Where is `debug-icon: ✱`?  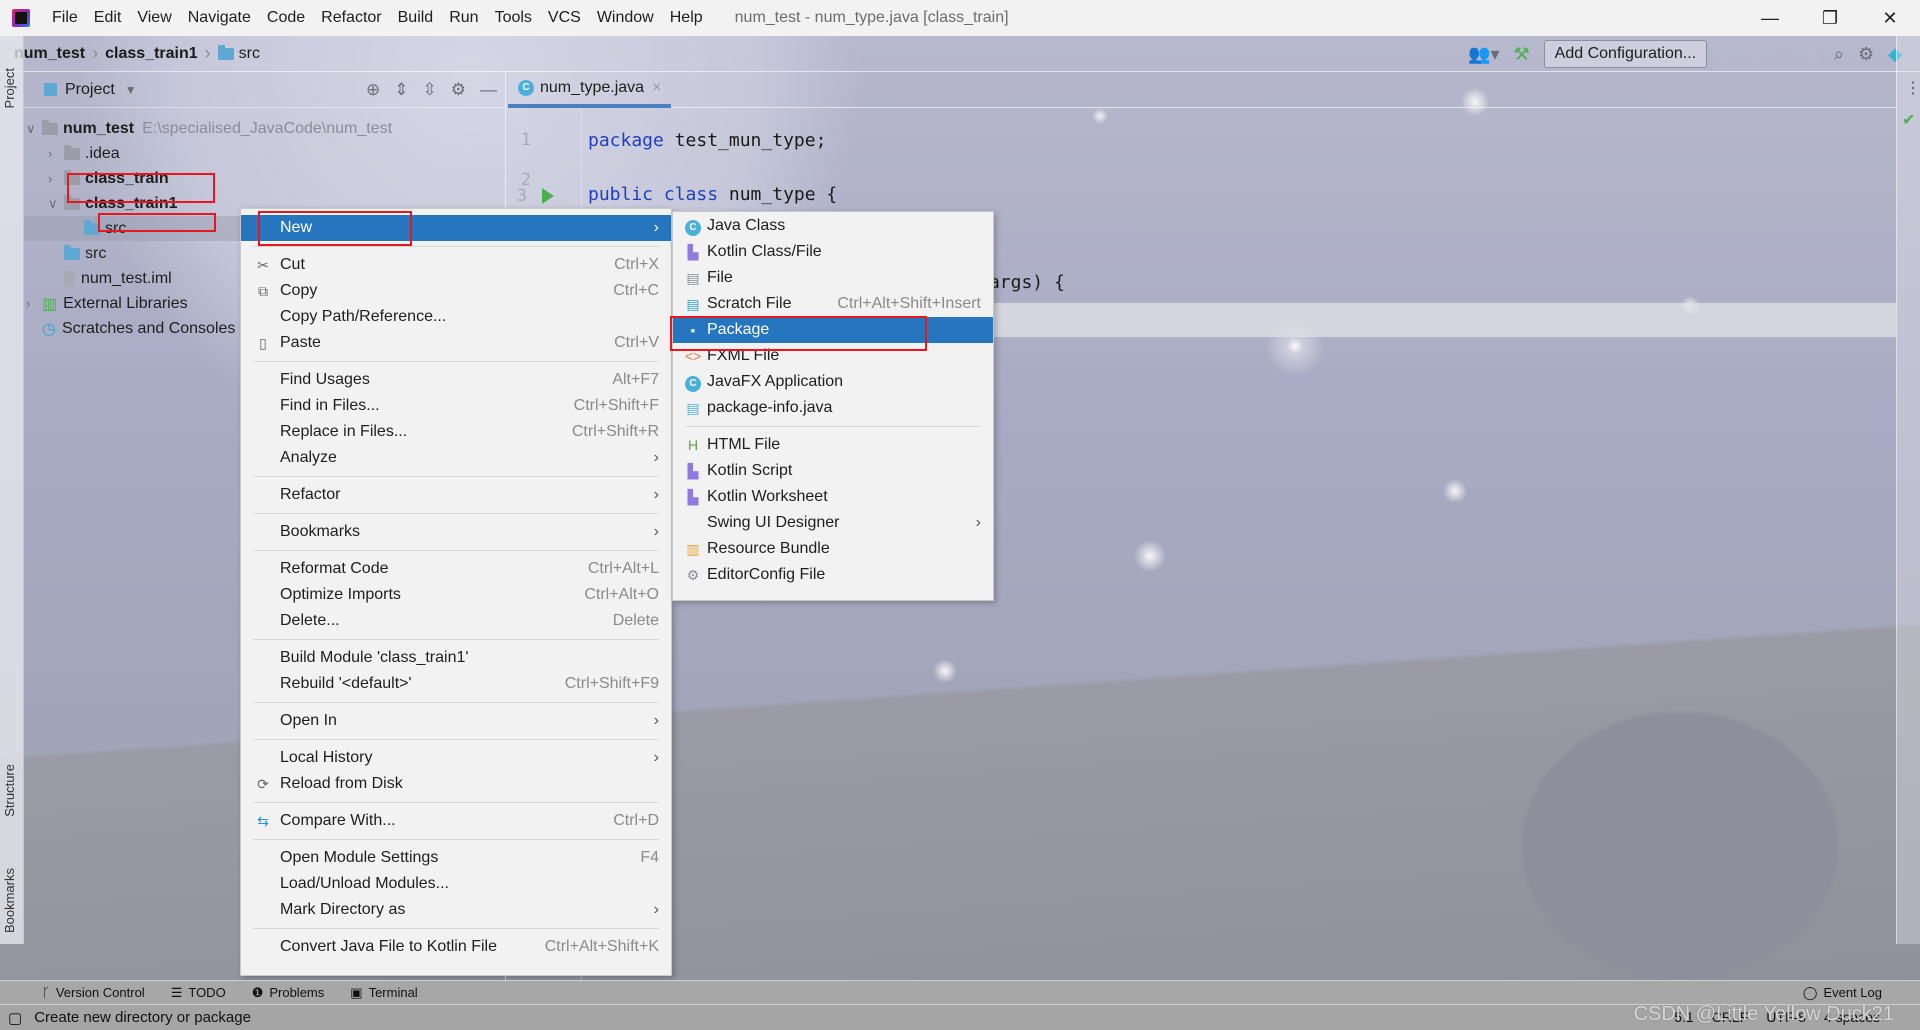
debug-icon: ✱ is located at coordinates (1756, 54).